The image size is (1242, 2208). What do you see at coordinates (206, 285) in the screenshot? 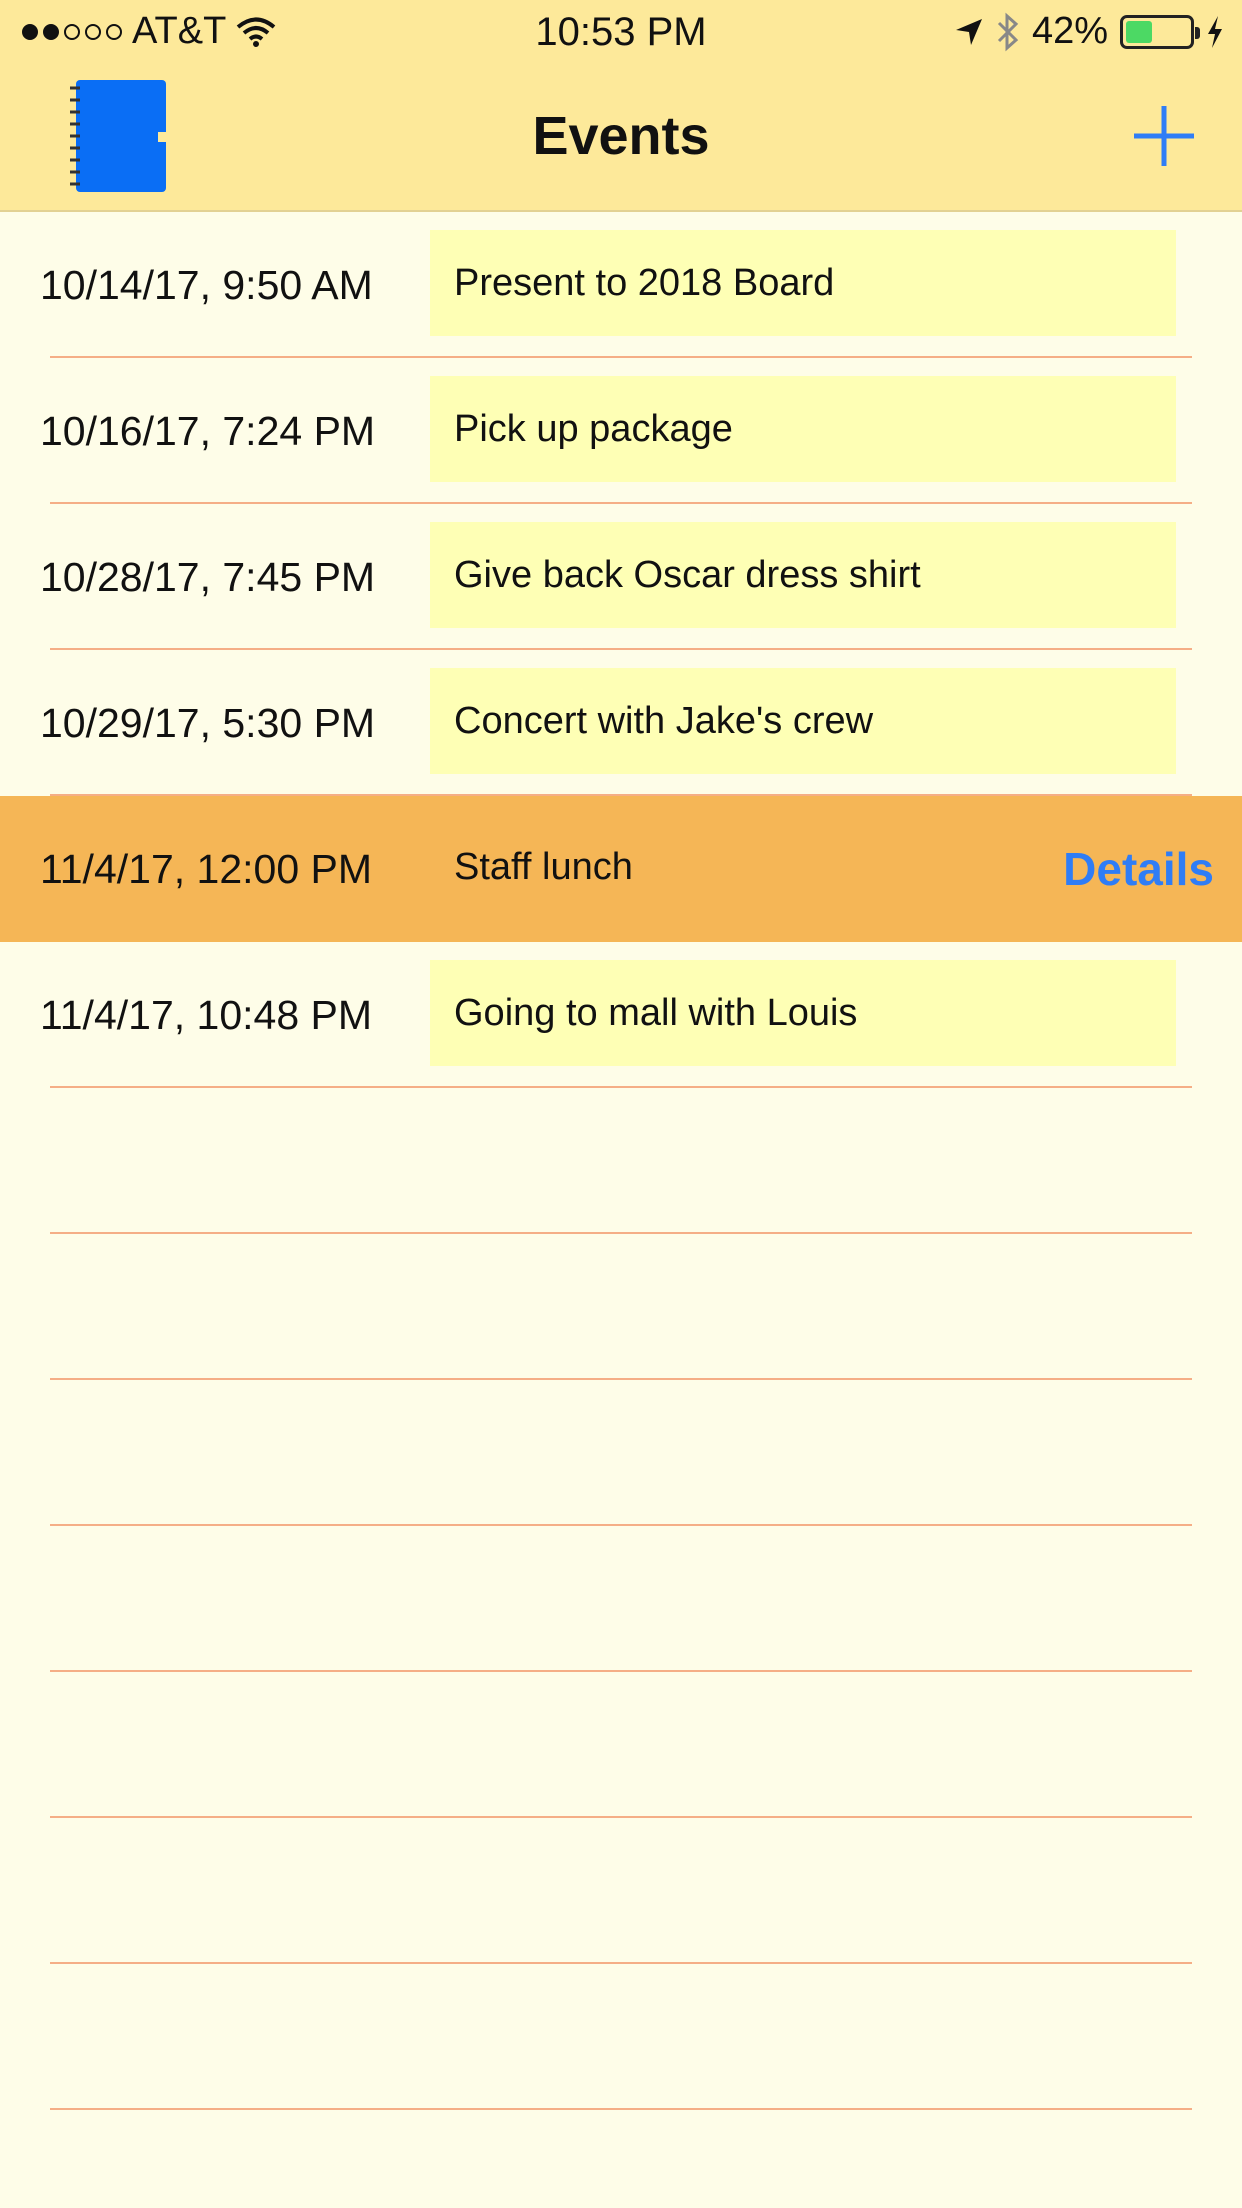
I see `event-date: 10/14/17, 9:50 AM` at bounding box center [206, 285].